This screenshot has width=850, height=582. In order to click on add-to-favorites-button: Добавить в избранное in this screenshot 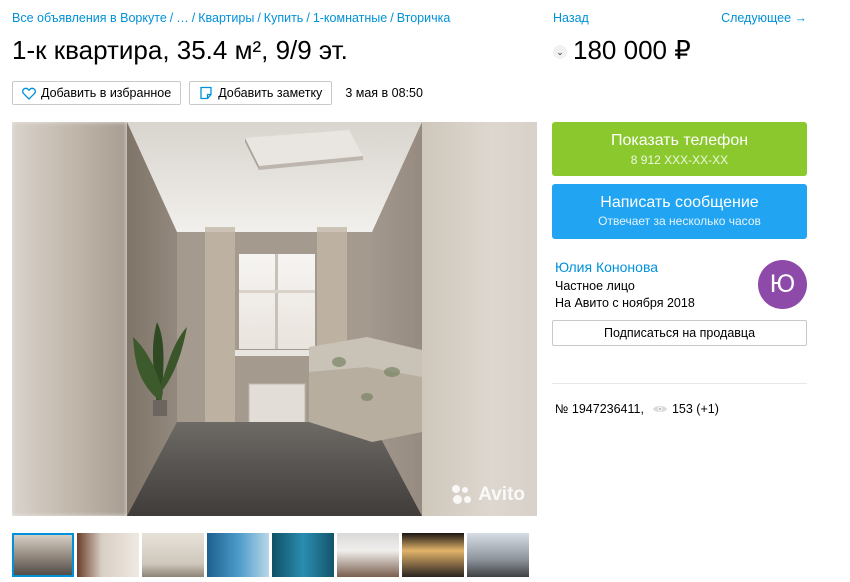, I will do `click(97, 93)`.